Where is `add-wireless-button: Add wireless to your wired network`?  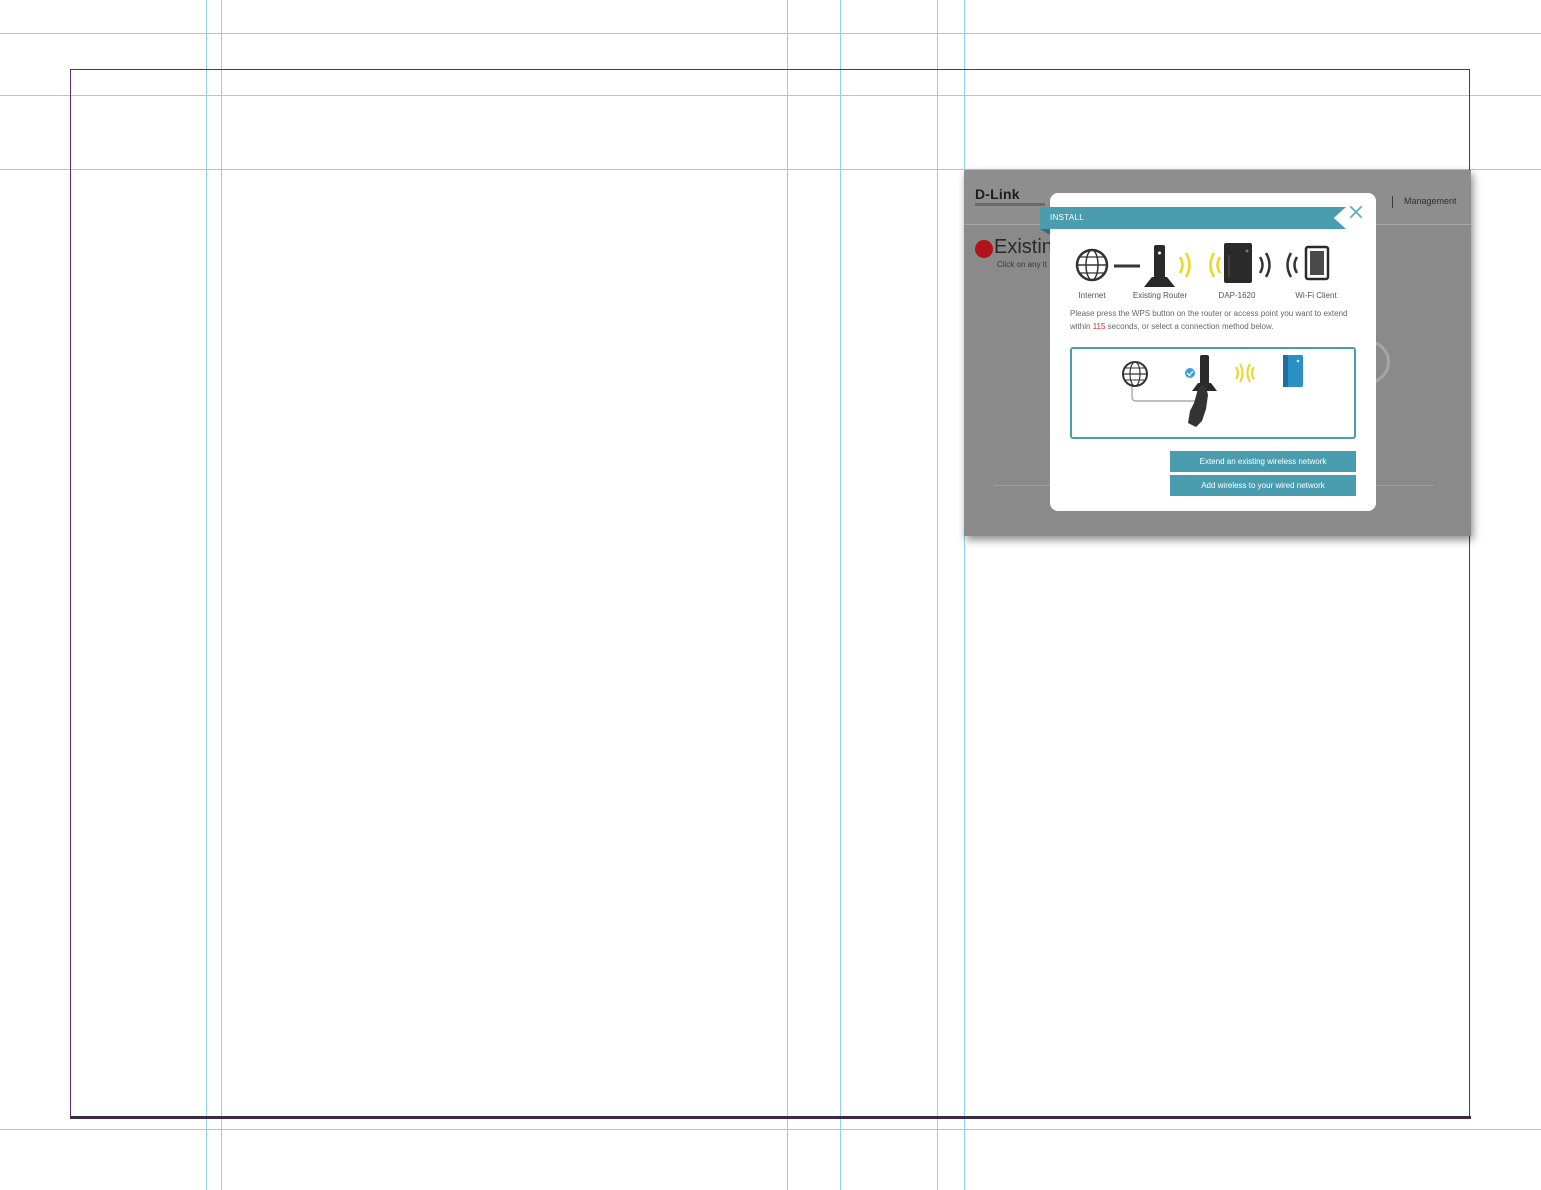 add-wireless-button: Add wireless to your wired network is located at coordinates (1263, 485).